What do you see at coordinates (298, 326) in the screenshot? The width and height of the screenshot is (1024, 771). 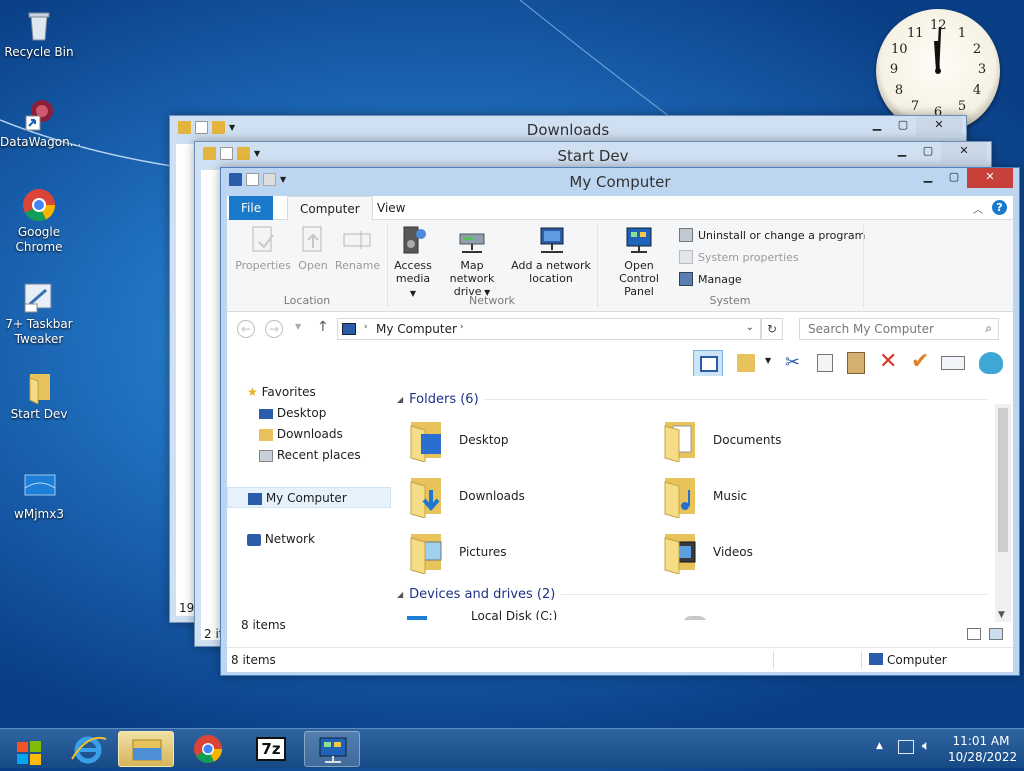 I see `recent-locations-icon: ▼` at bounding box center [298, 326].